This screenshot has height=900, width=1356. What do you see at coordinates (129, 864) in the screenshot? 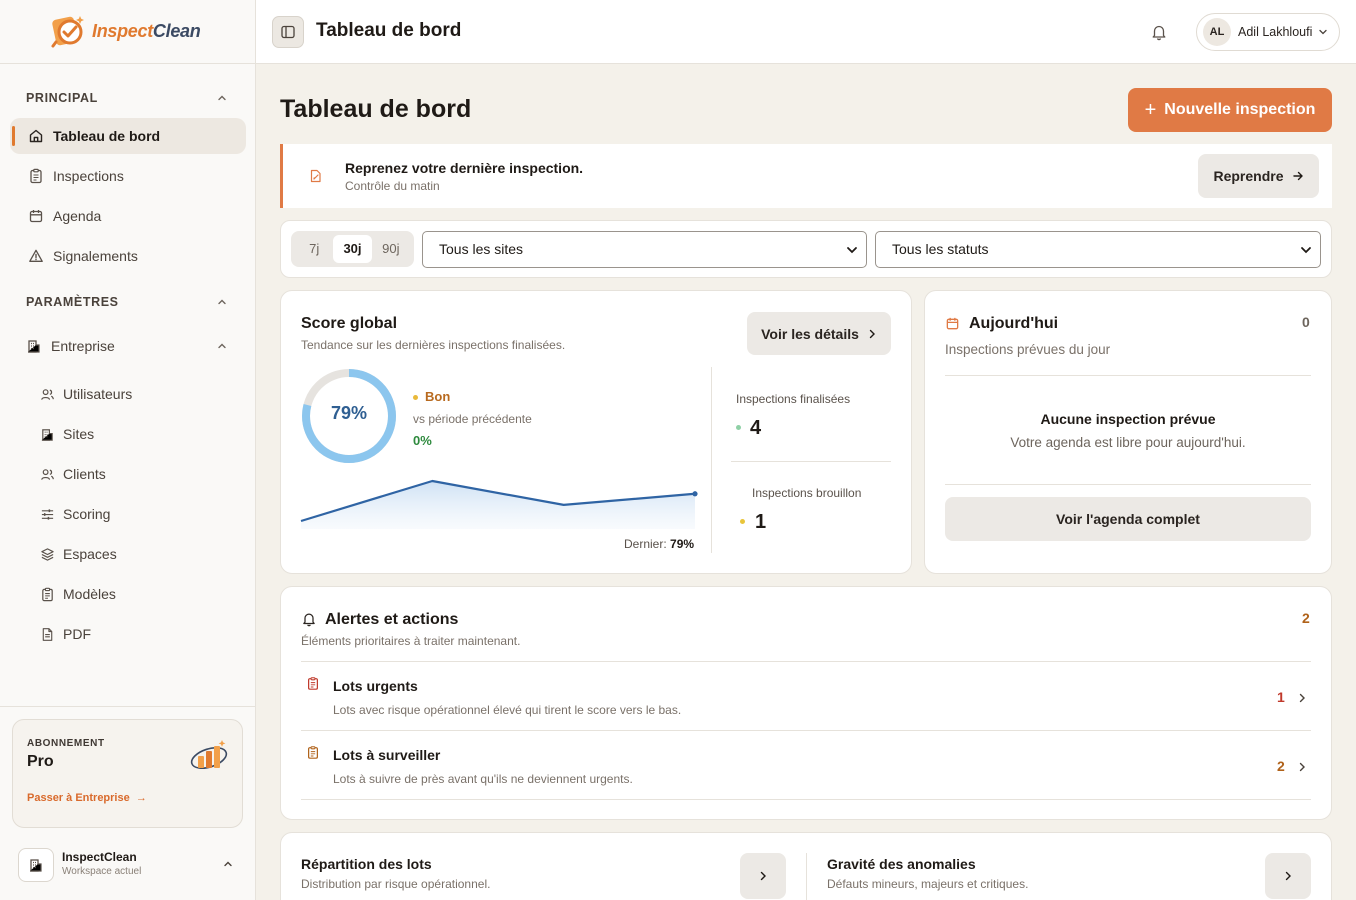
I see `workspace-switcher: InspectClean Workspace actuel` at bounding box center [129, 864].